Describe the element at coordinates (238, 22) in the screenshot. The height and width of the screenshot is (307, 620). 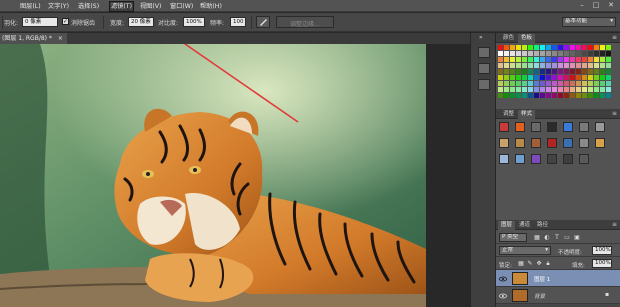
I see `frequency-input: 100` at that location.